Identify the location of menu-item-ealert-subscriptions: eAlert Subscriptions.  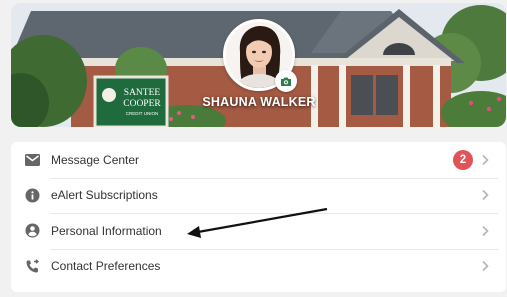
(258, 195).